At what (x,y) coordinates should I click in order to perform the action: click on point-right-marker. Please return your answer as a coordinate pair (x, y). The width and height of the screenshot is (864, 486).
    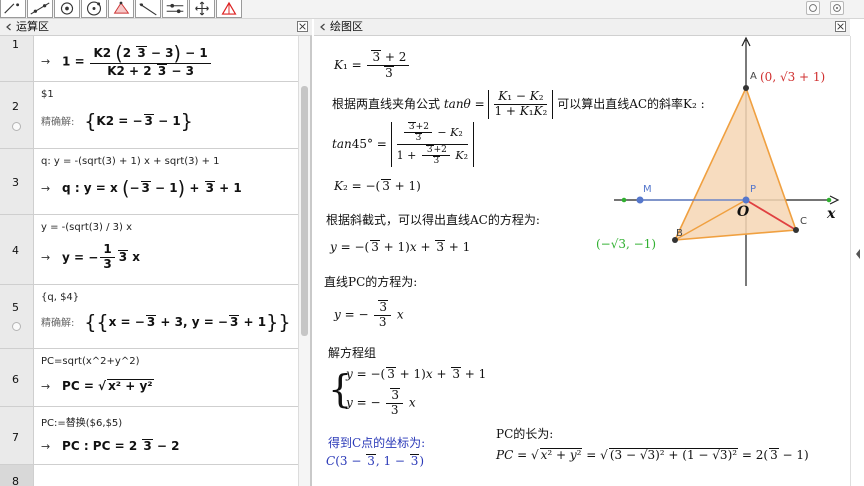
    Looking at the image, I should click on (829, 200).